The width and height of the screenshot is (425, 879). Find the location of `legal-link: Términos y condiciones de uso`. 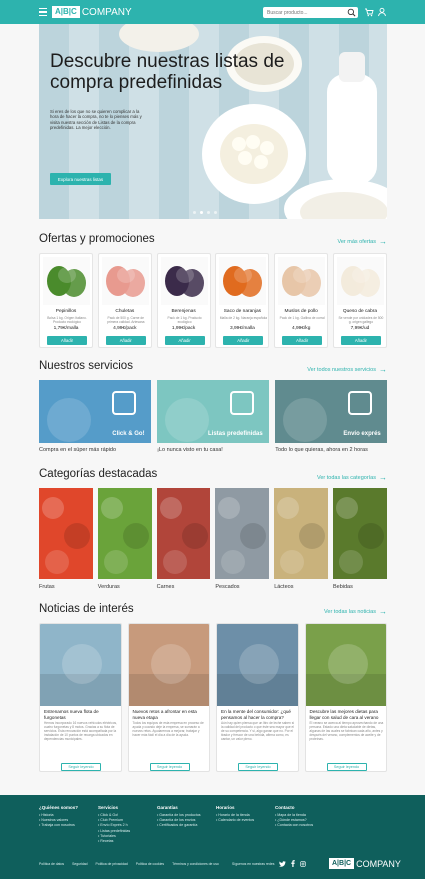

legal-link: Términos y condiciones de uso is located at coordinates (195, 864).